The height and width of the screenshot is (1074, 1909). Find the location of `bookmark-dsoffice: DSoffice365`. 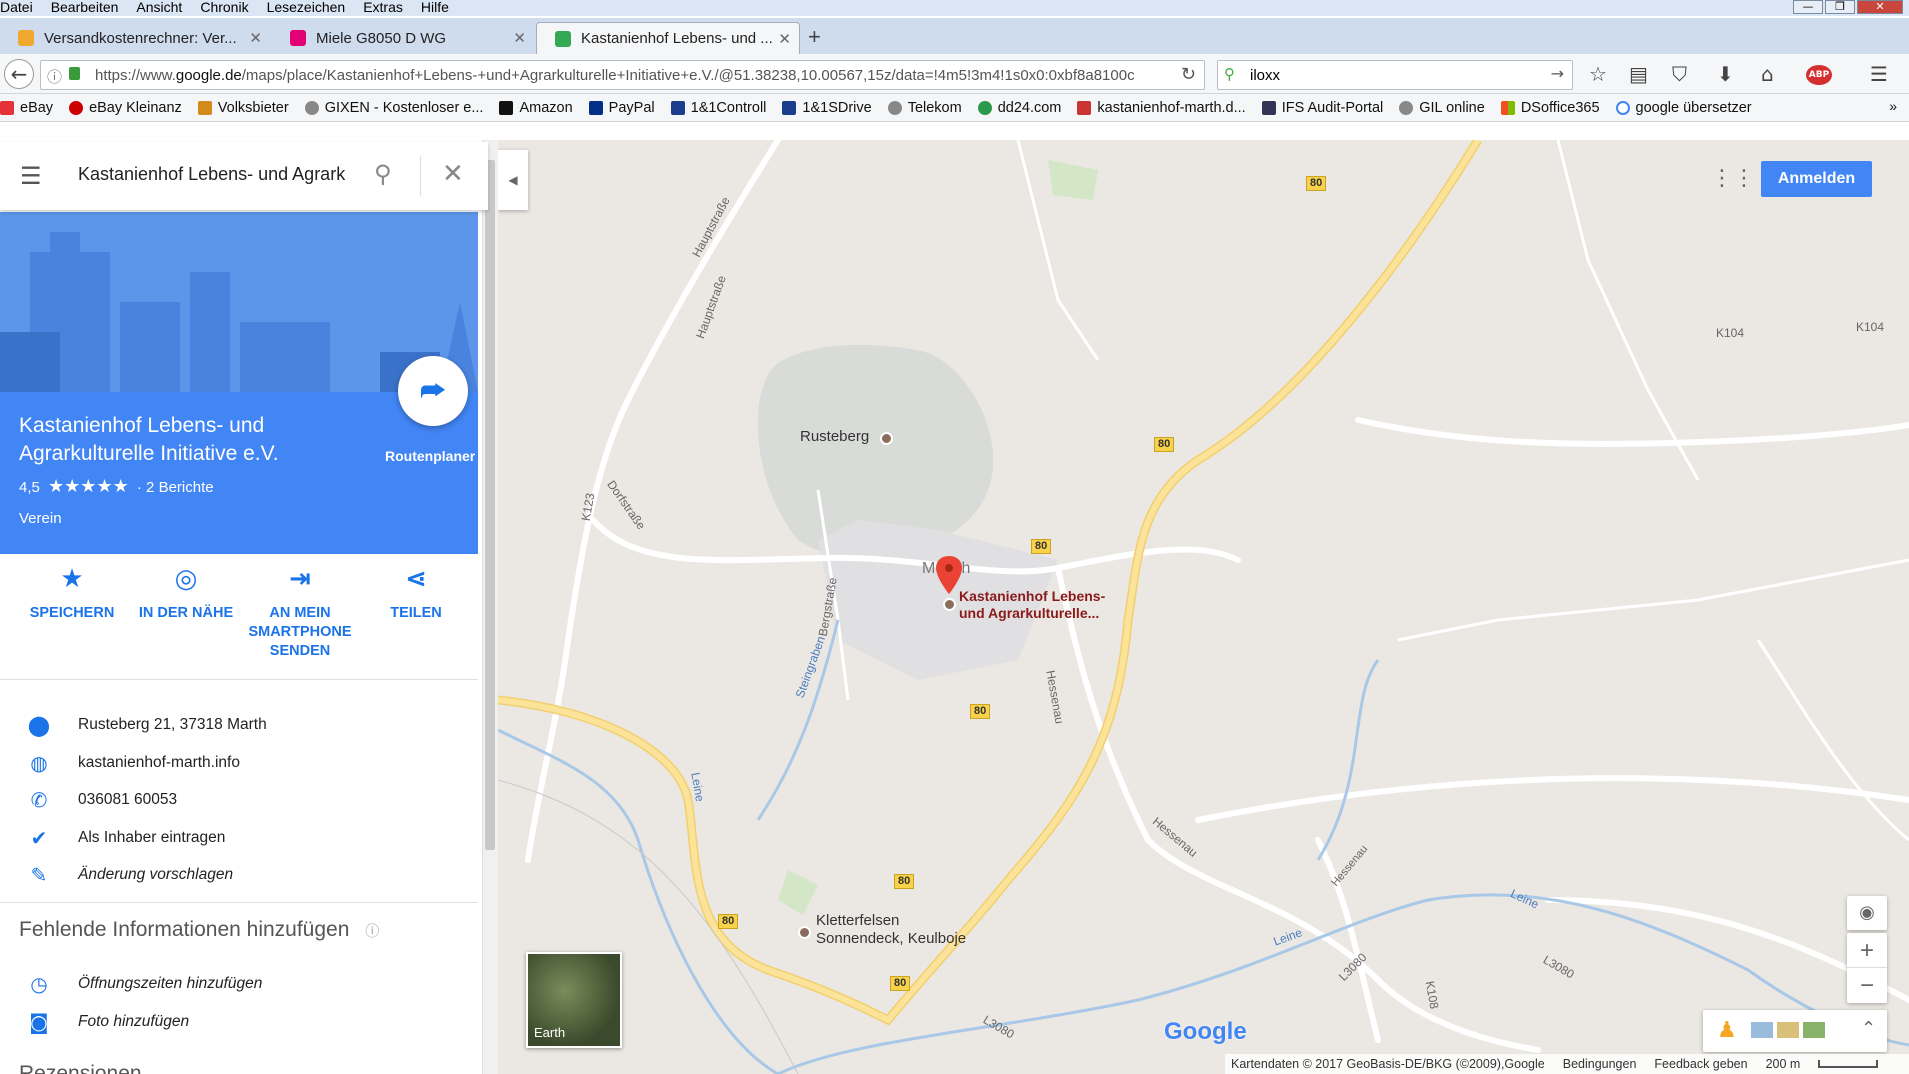

bookmark-dsoffice: DSoffice365 is located at coordinates (1550, 108).